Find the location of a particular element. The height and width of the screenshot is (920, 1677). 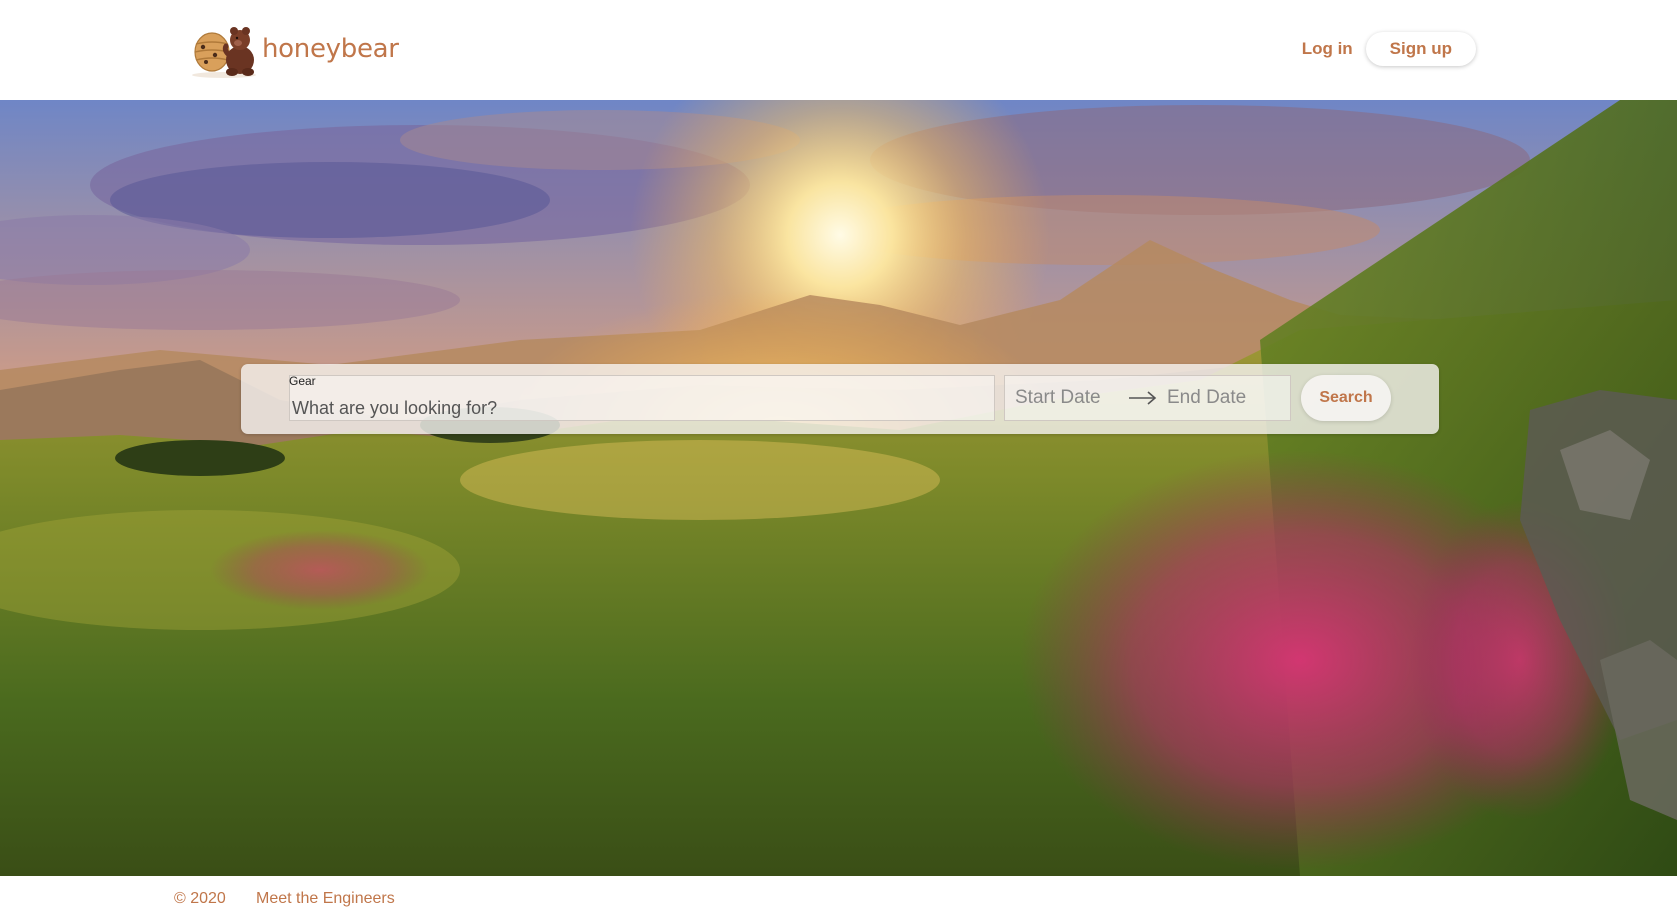

start-date-input is located at coordinates (1060, 398).